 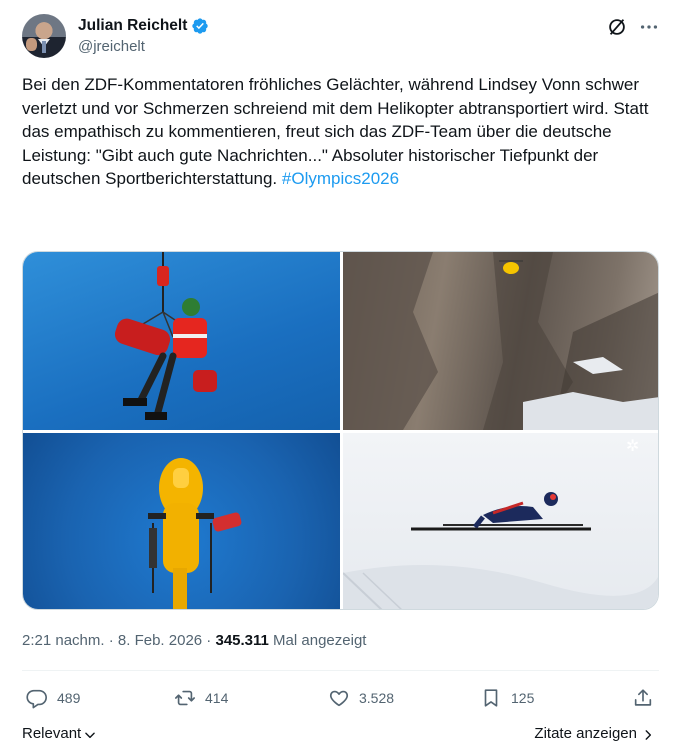 I want to click on bookmark-count: 125, so click(x=523, y=698).